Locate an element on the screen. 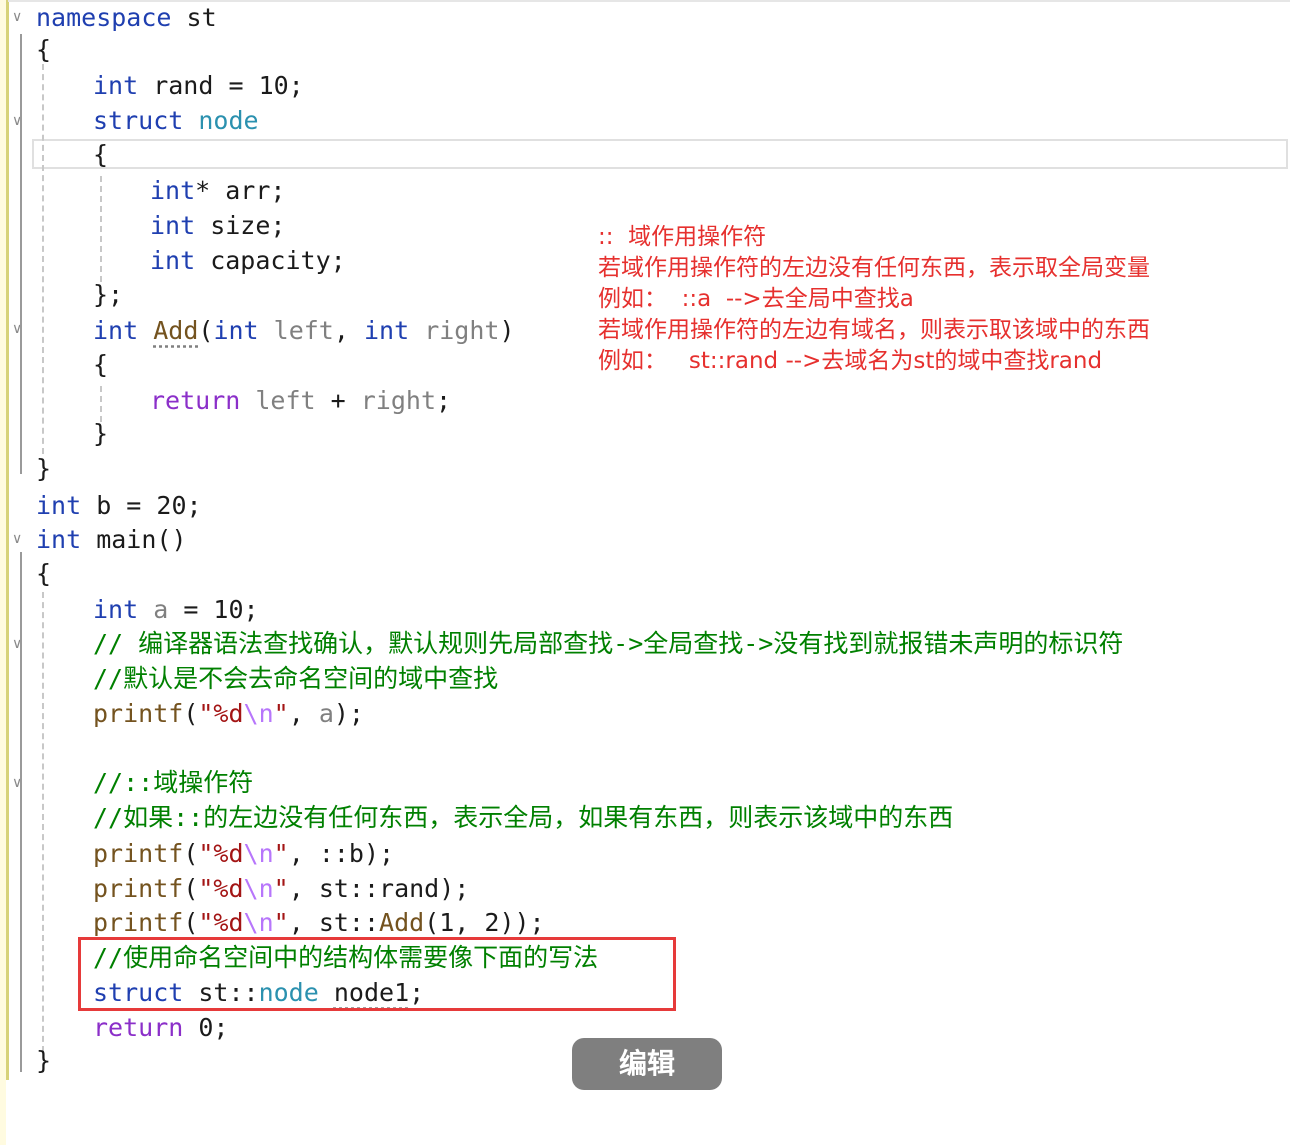 The image size is (1290, 1145). scope-prefix: st:: is located at coordinates (349, 922).